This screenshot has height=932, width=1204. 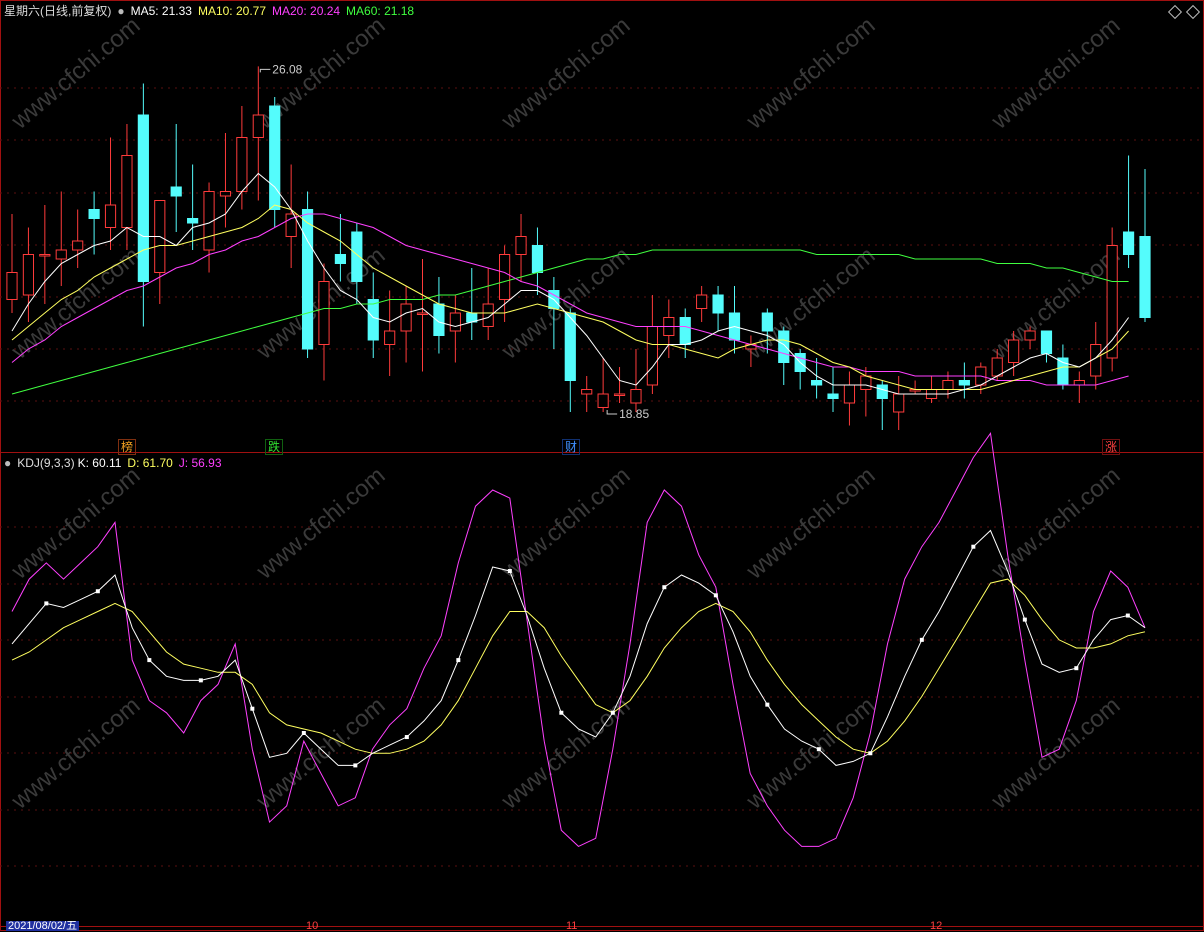 What do you see at coordinates (116, 463) in the screenshot?
I see `kdj-header: ● KDJ(9,3,3) K: 60.11 D: 61.70 J: 56.93` at bounding box center [116, 463].